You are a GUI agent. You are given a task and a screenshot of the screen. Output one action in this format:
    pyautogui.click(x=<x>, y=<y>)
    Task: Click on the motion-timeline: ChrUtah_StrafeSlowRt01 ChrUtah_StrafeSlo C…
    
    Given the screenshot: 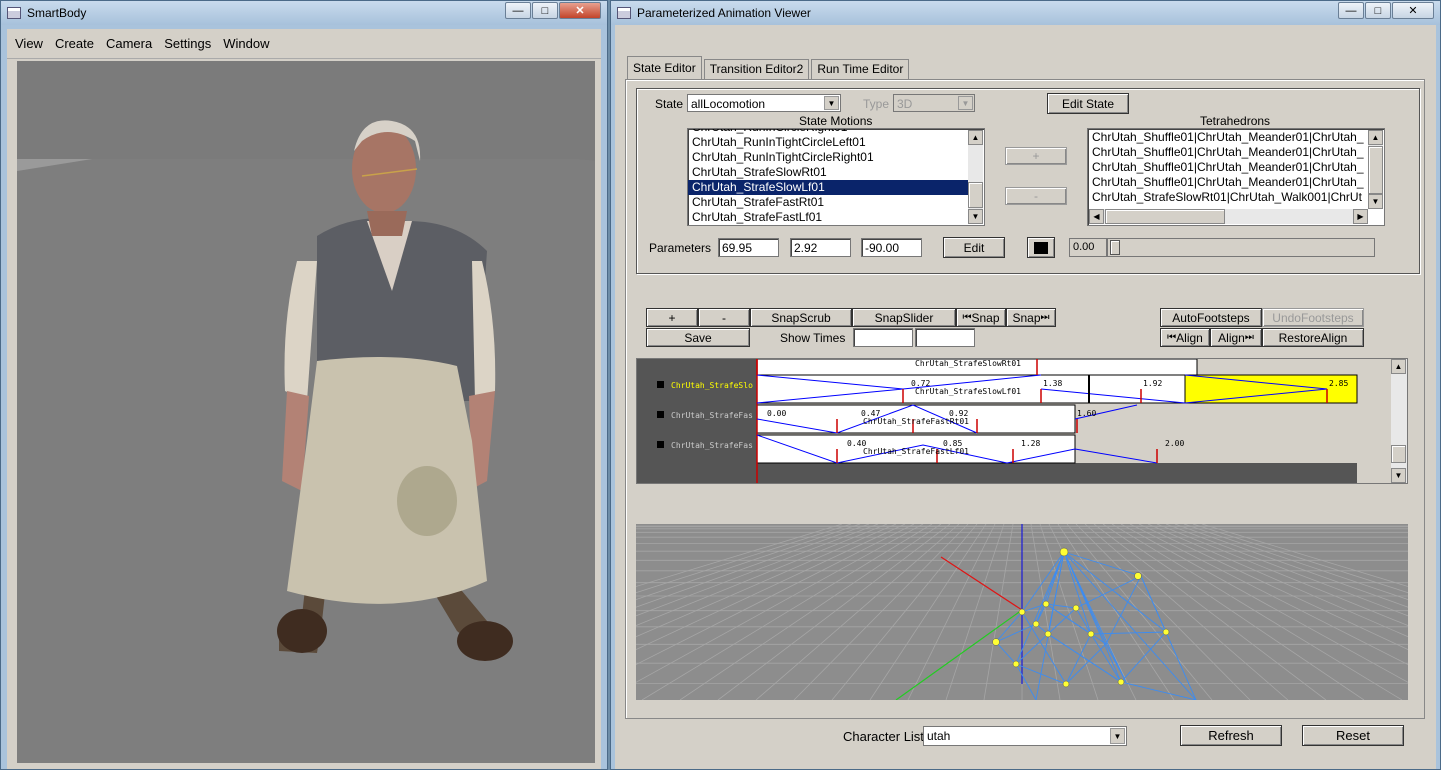 What is the action you would take?
    pyautogui.click(x=1022, y=421)
    